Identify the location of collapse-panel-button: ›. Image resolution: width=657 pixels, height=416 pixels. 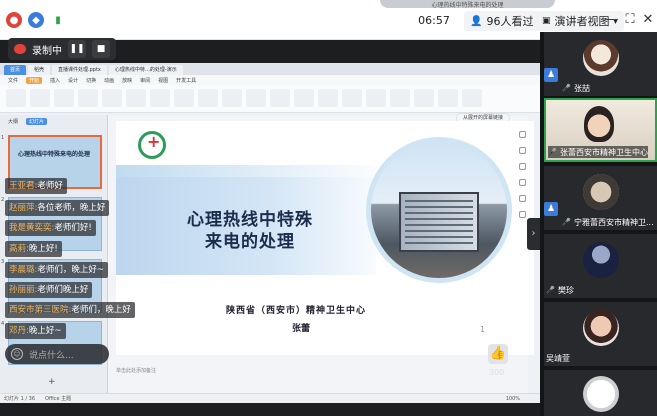
(533, 234).